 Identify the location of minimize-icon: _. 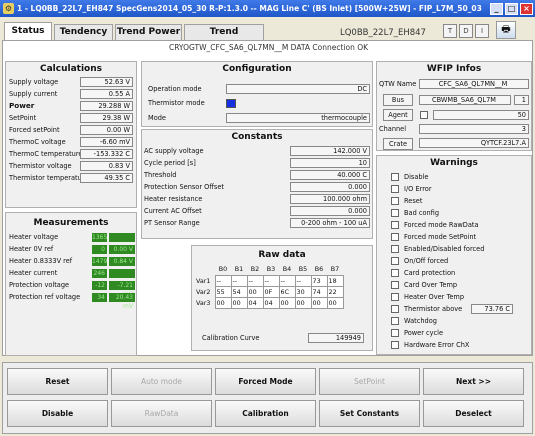
(496, 8).